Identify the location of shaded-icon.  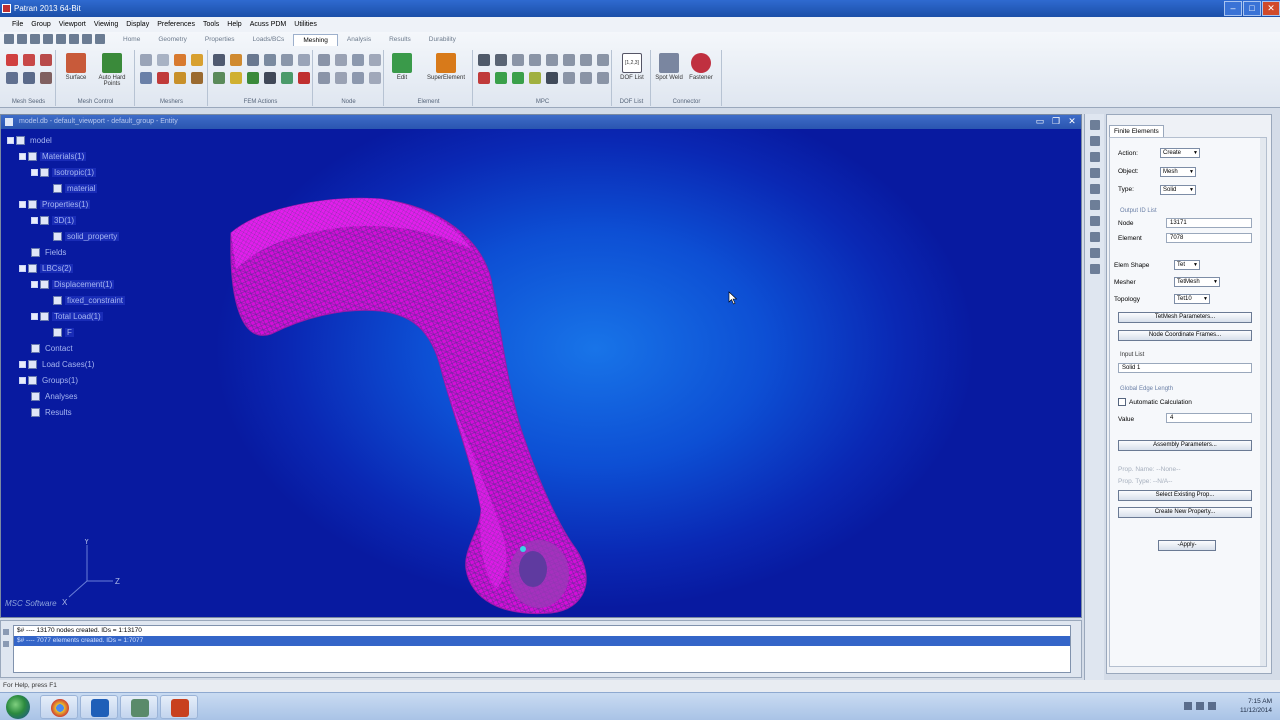
(1094, 253).